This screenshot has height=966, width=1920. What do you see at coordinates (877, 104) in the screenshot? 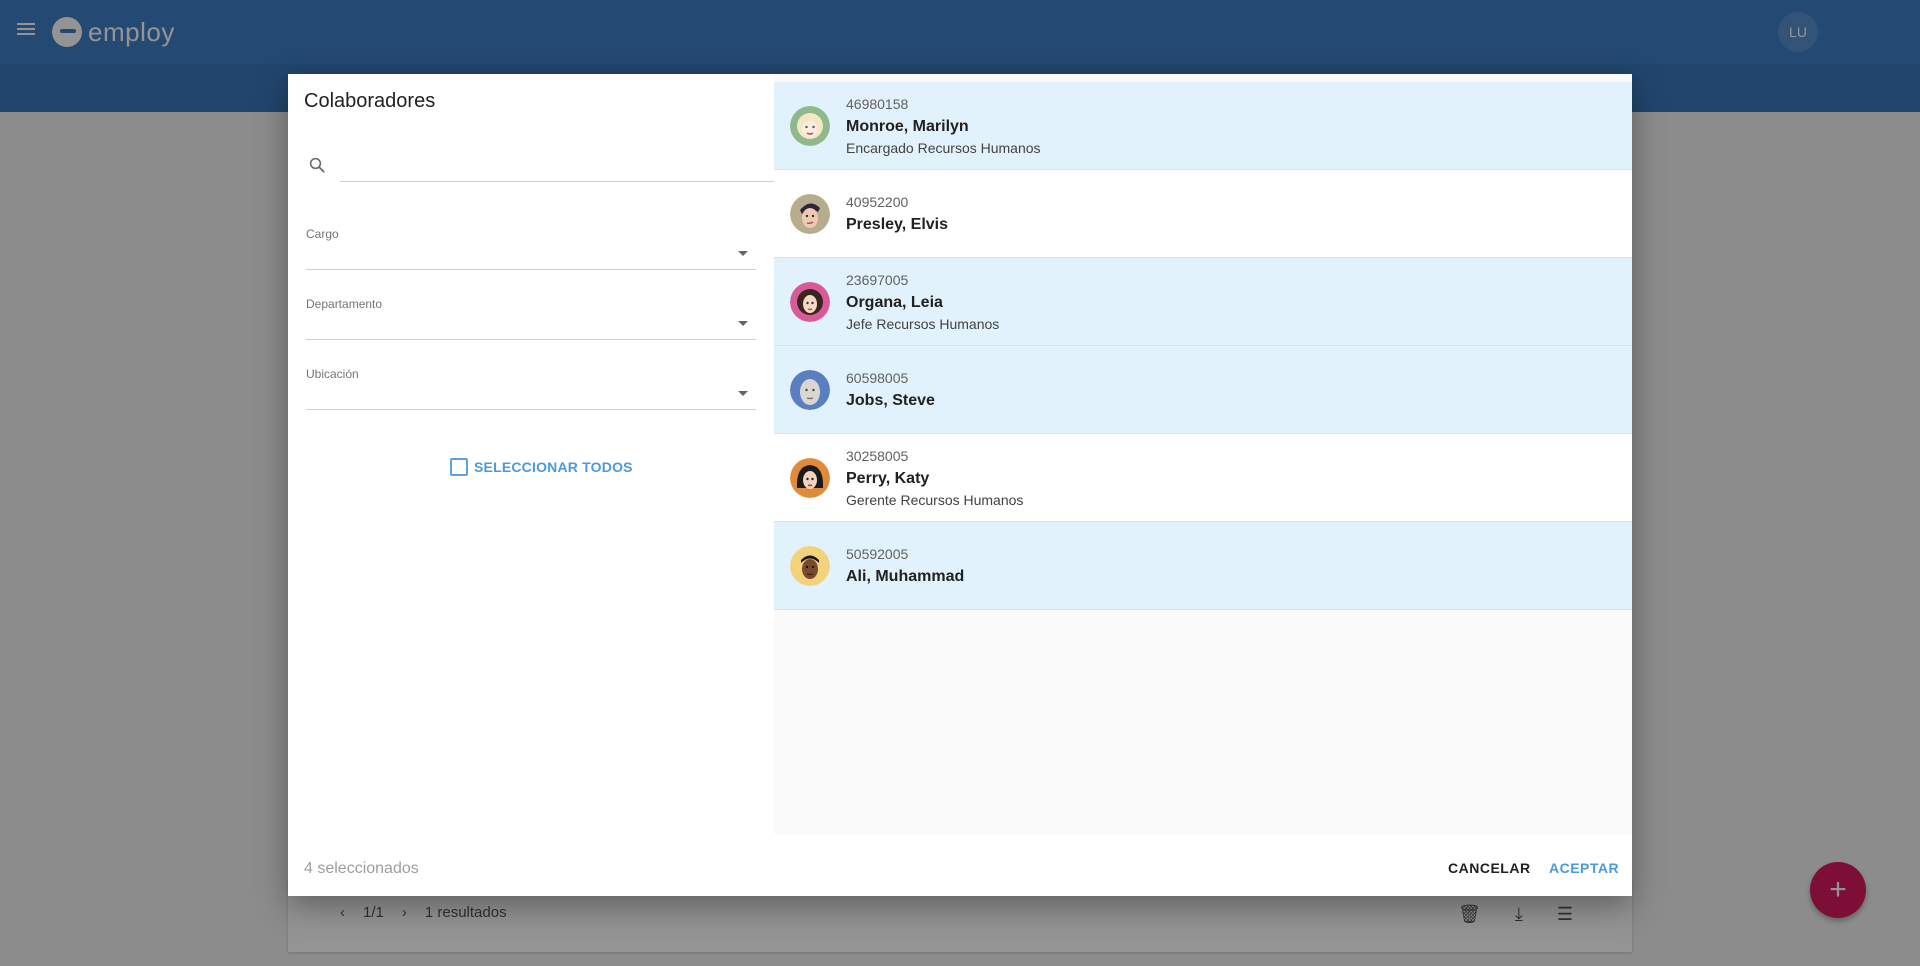
I see `employee-id: 46980158` at bounding box center [877, 104].